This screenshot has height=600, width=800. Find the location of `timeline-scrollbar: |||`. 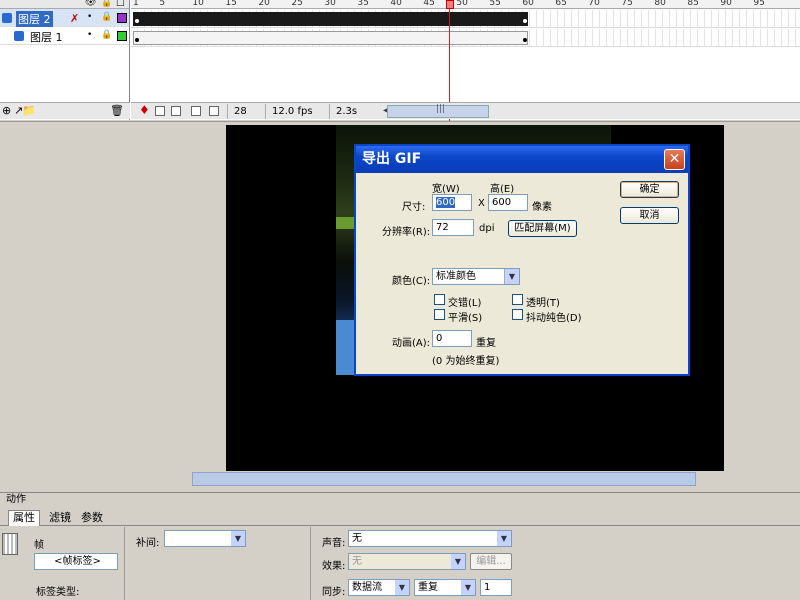

timeline-scrollbar: ||| is located at coordinates (438, 111).